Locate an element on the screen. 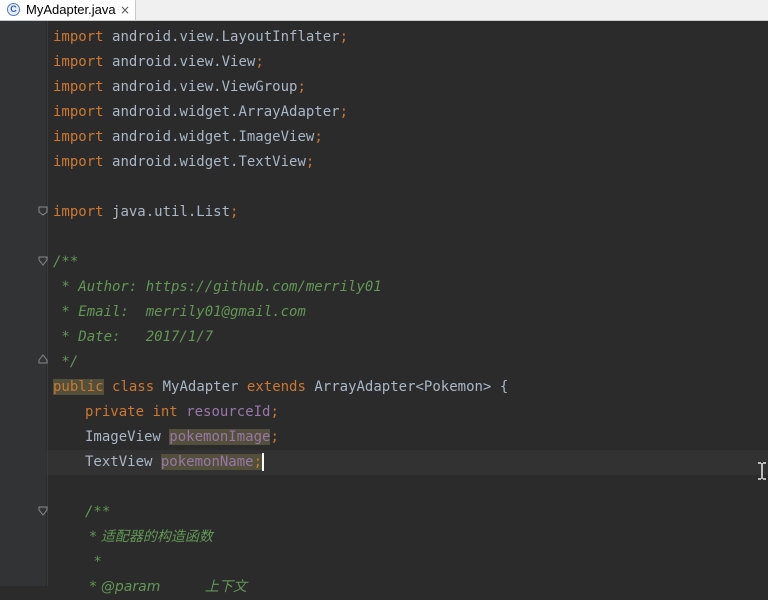 This screenshot has height=600, width=768. tab-label: MyAdapter.java is located at coordinates (71, 9).